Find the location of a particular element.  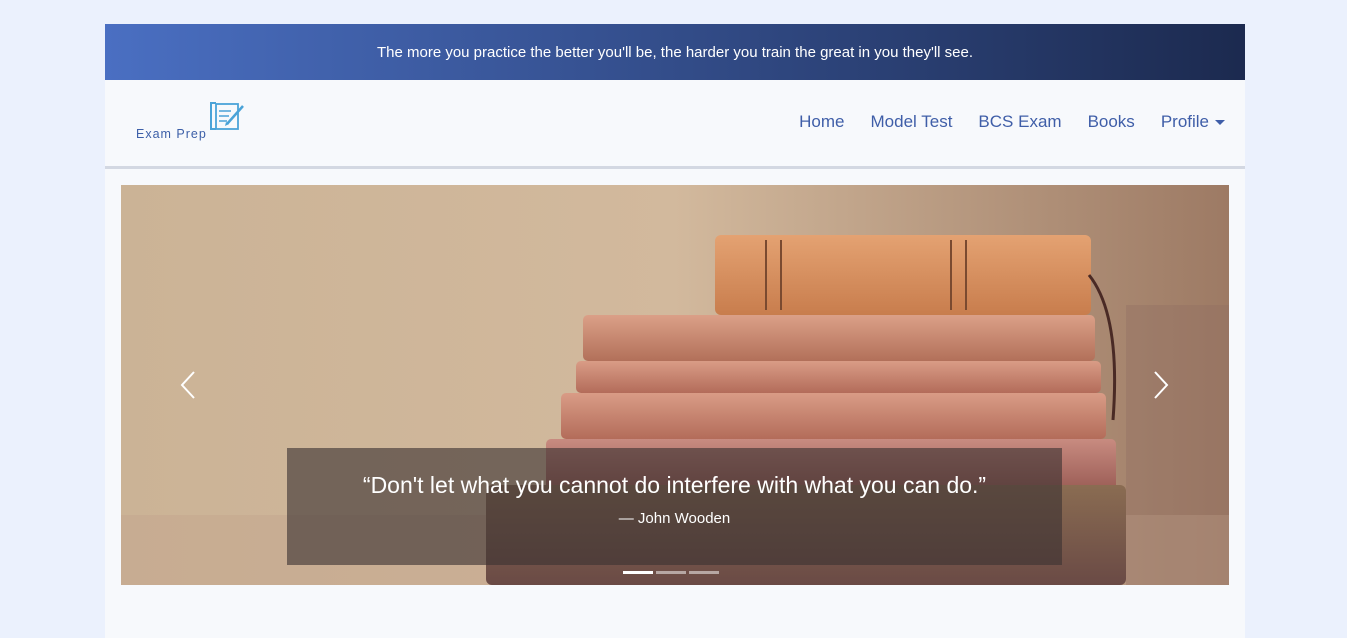

nav-profile-dropdown: Profile is located at coordinates (1193, 122).